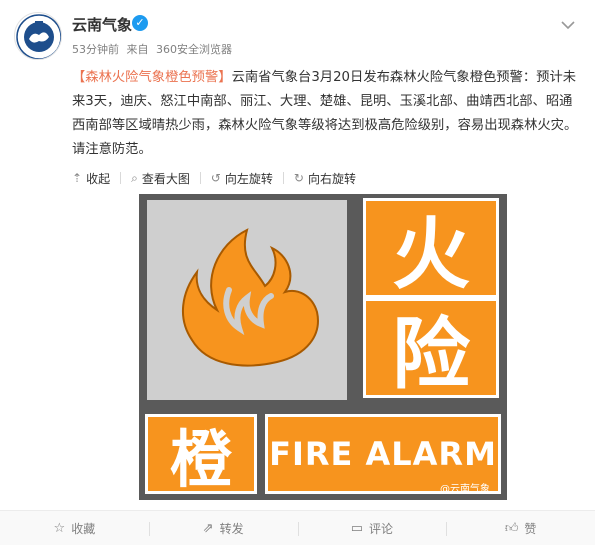  Describe the element at coordinates (194, 49) in the screenshot. I see `post-source: 360安全浏览器` at that location.